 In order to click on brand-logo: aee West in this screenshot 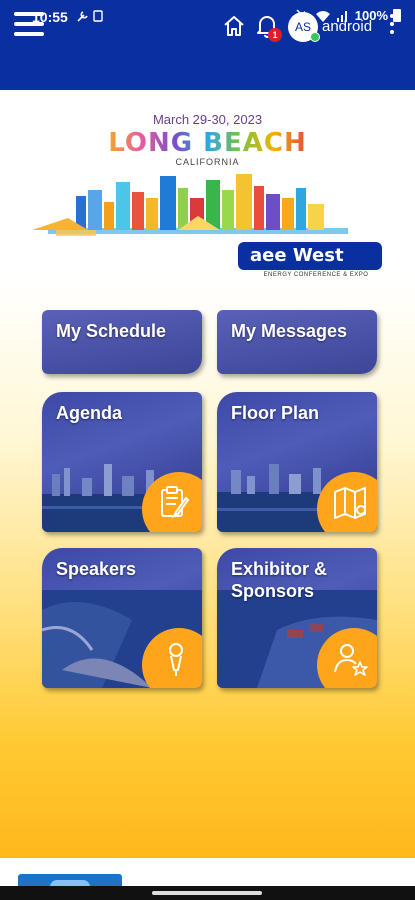, I will do `click(310, 256)`.